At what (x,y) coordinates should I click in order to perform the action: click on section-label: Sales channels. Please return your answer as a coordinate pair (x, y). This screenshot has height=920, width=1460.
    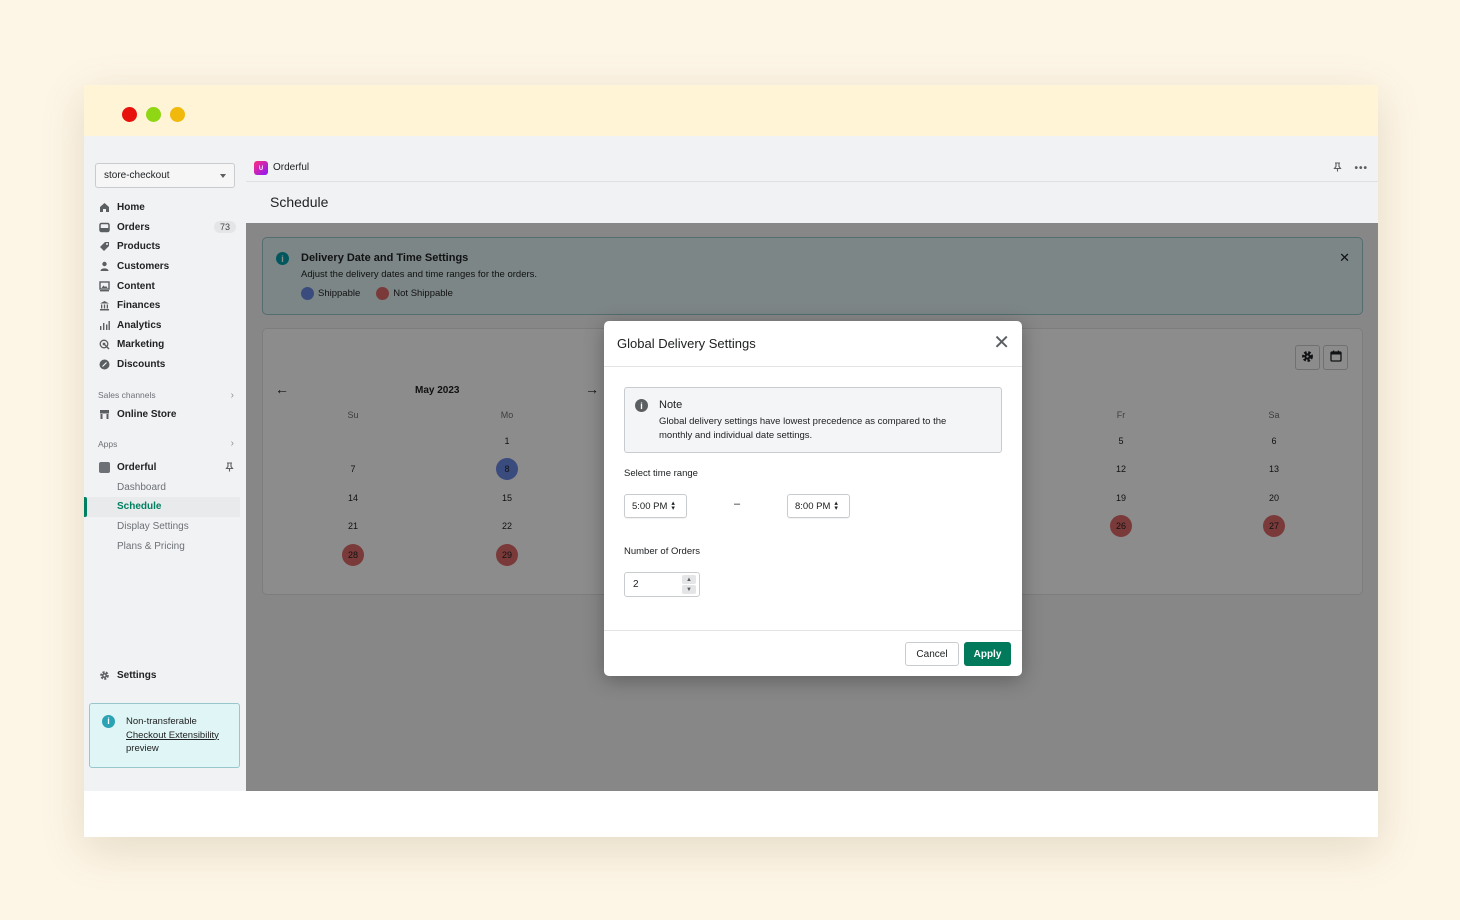
    Looking at the image, I should click on (127, 395).